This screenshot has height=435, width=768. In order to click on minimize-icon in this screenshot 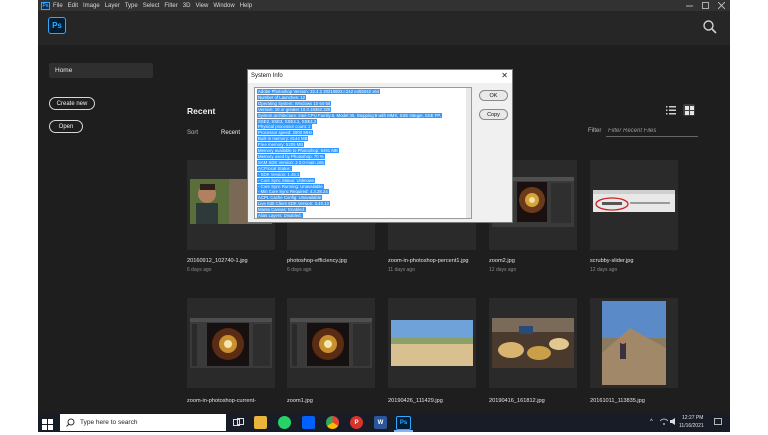, I will do `click(689, 5)`.